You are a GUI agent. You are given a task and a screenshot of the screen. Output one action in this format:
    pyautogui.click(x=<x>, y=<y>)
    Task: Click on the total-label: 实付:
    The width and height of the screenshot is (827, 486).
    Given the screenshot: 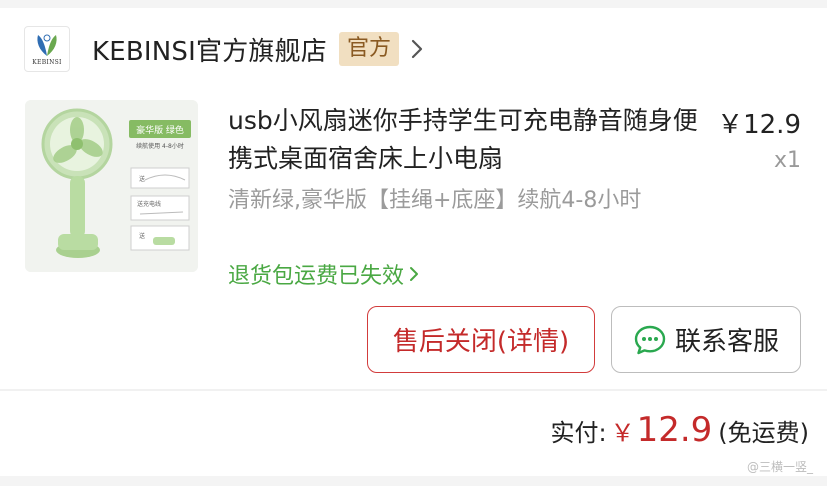 What is the action you would take?
    pyautogui.click(x=578, y=433)
    